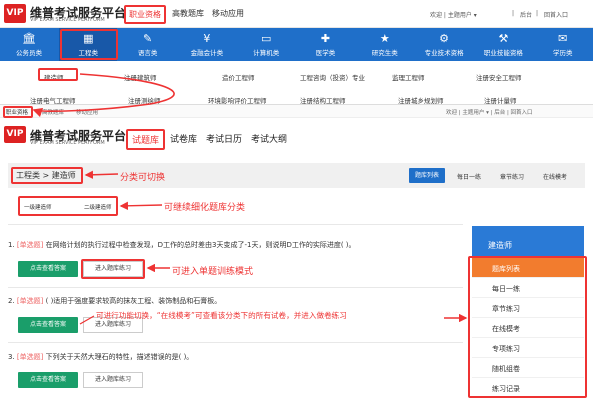  Describe the element at coordinates (101, 174) in the screenshot. I see `arrow-switch` at that location.